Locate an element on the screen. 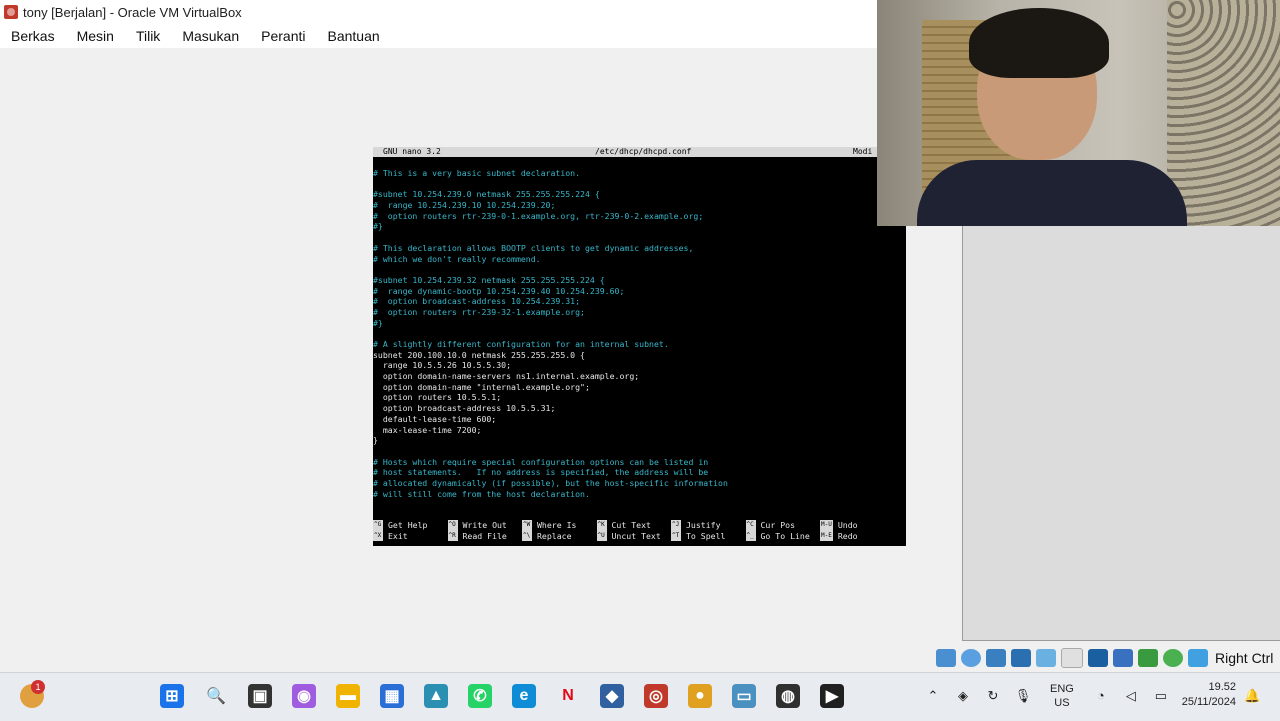 Image resolution: width=1280 pixels, height=721 pixels. security-icon: ◈ is located at coordinates (963, 696).